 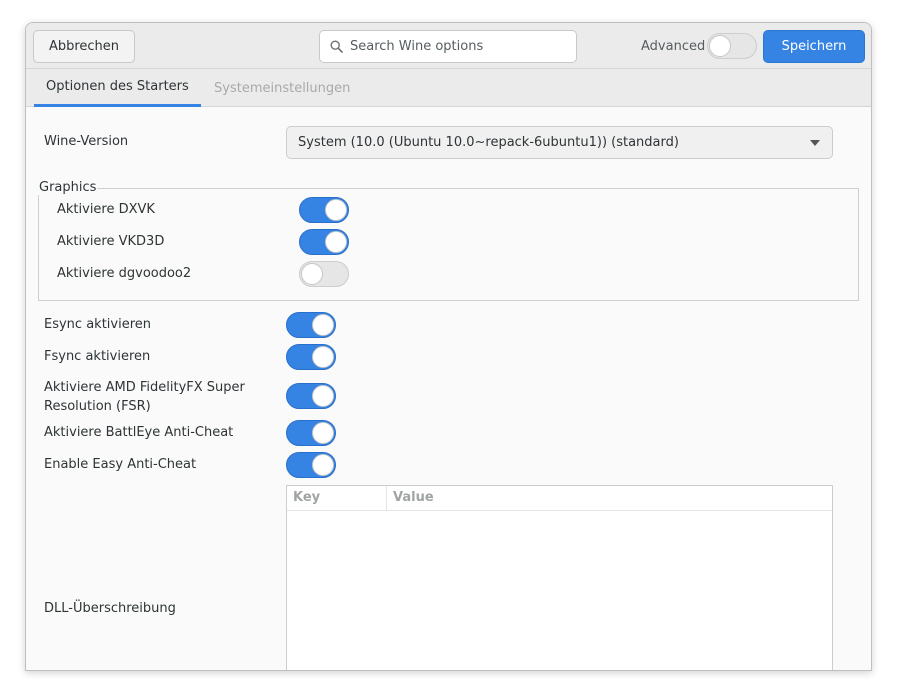 What do you see at coordinates (117, 88) in the screenshot?
I see `tab-launcher-options: Optionen des Starters` at bounding box center [117, 88].